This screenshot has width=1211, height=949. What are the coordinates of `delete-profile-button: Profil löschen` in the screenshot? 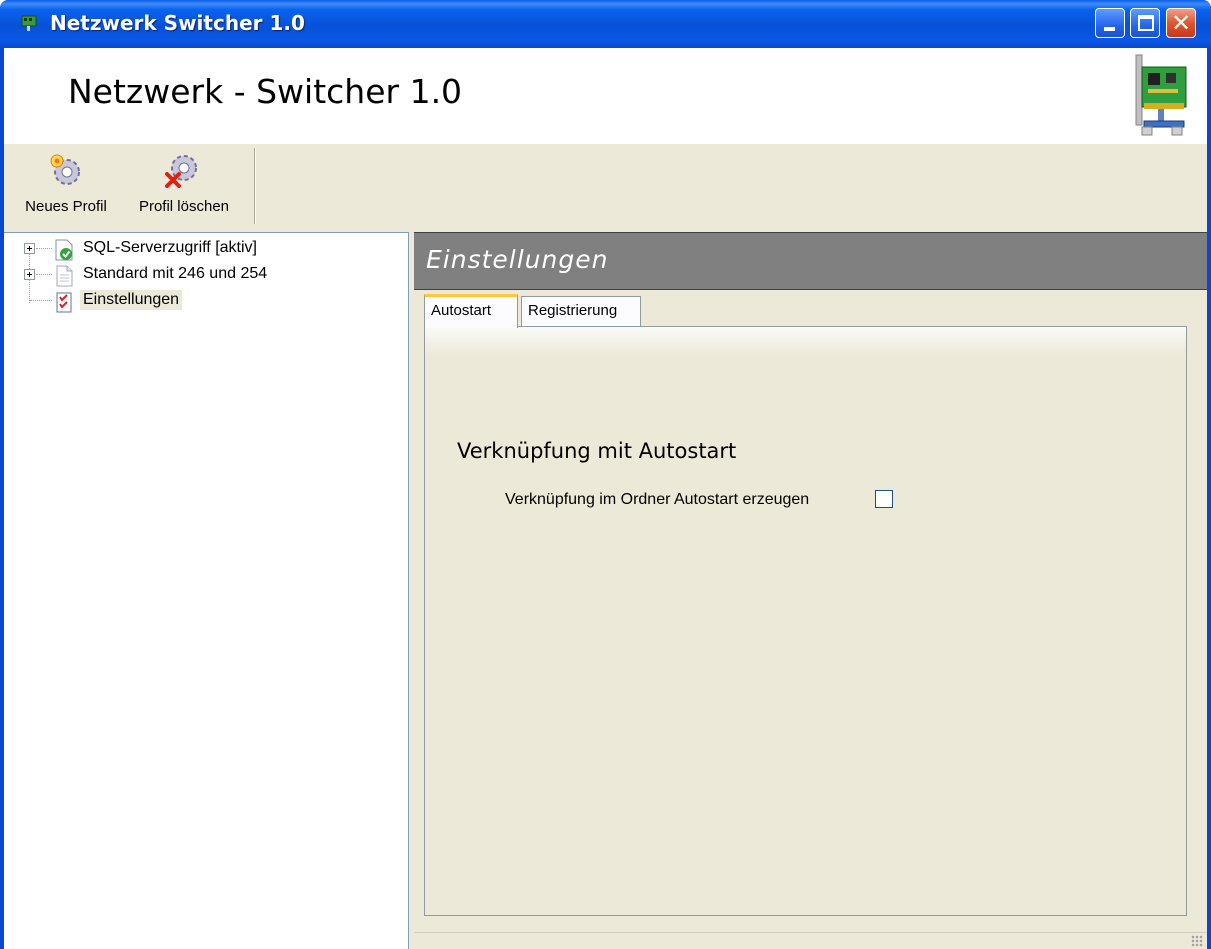 It's located at (184, 187).